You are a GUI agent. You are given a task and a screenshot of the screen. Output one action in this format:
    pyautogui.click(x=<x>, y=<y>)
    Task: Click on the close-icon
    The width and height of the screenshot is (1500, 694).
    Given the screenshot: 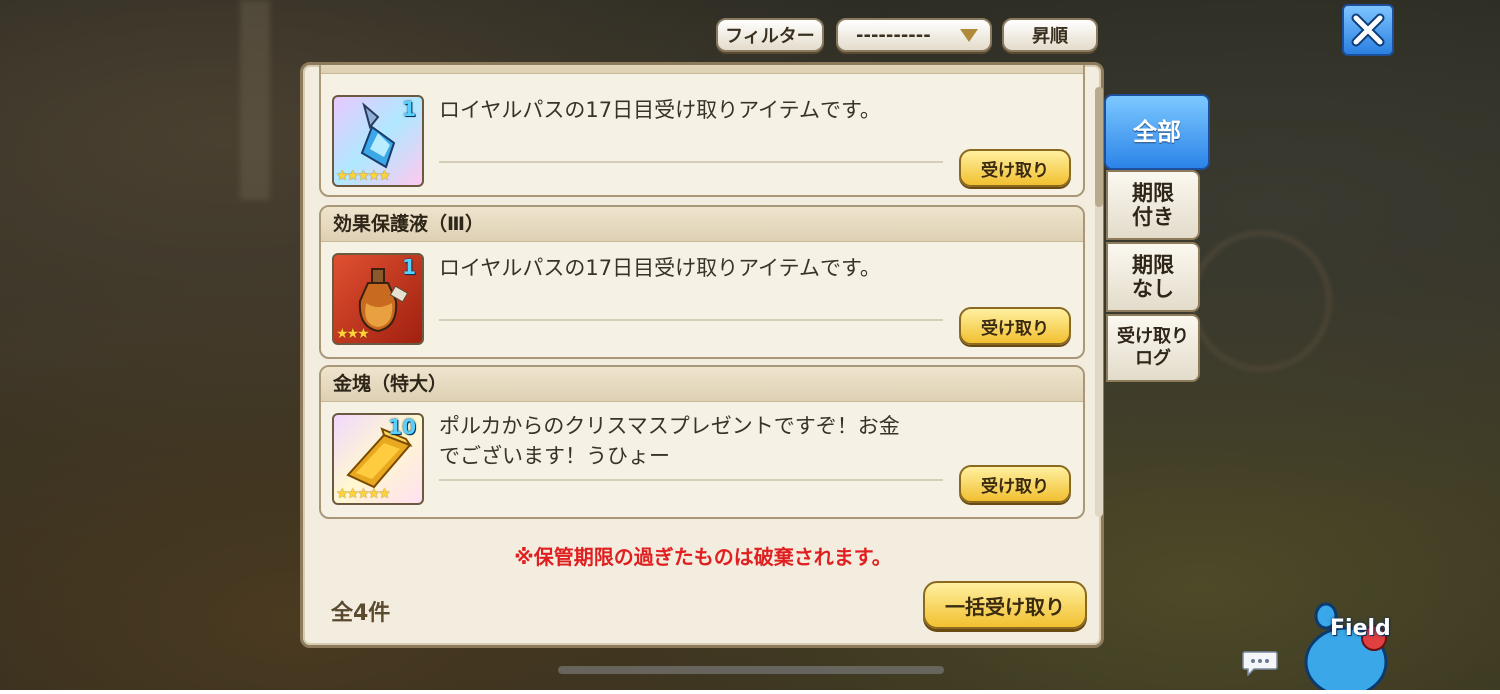 What is the action you would take?
    pyautogui.click(x=1368, y=30)
    